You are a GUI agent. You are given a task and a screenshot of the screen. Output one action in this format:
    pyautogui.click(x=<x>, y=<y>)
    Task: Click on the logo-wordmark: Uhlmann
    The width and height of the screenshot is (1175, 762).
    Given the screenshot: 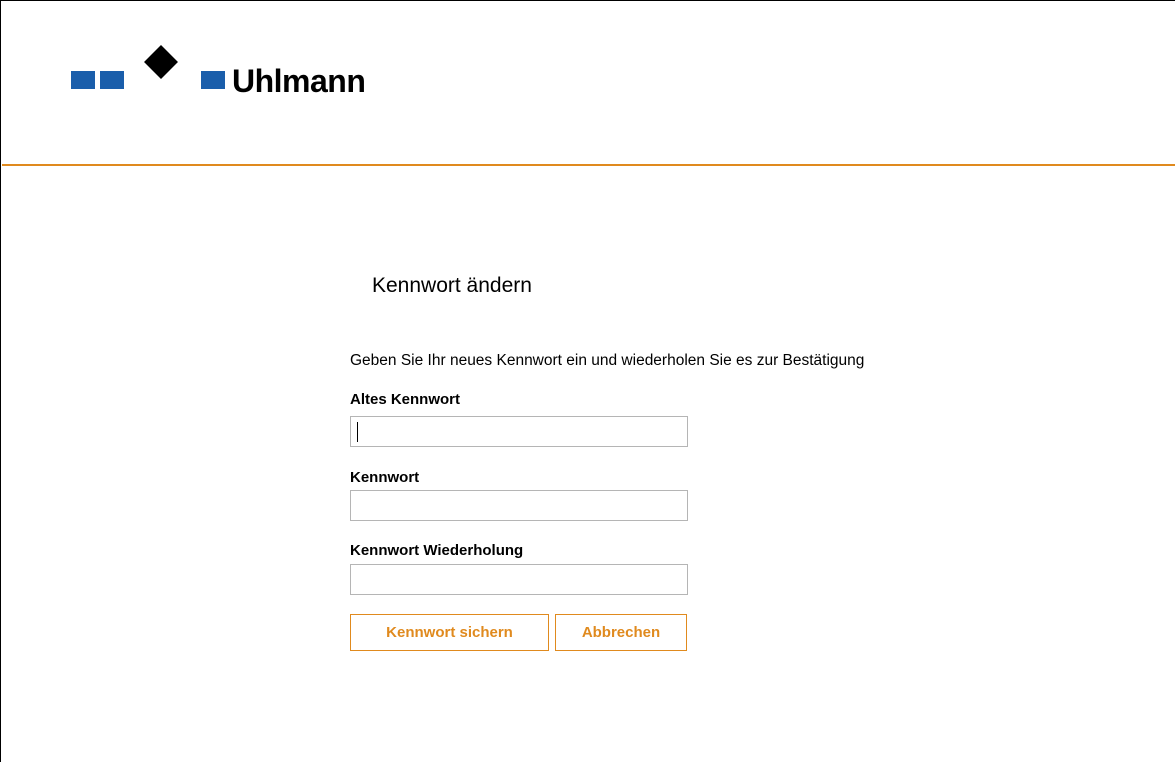 What is the action you would take?
    pyautogui.click(x=299, y=81)
    